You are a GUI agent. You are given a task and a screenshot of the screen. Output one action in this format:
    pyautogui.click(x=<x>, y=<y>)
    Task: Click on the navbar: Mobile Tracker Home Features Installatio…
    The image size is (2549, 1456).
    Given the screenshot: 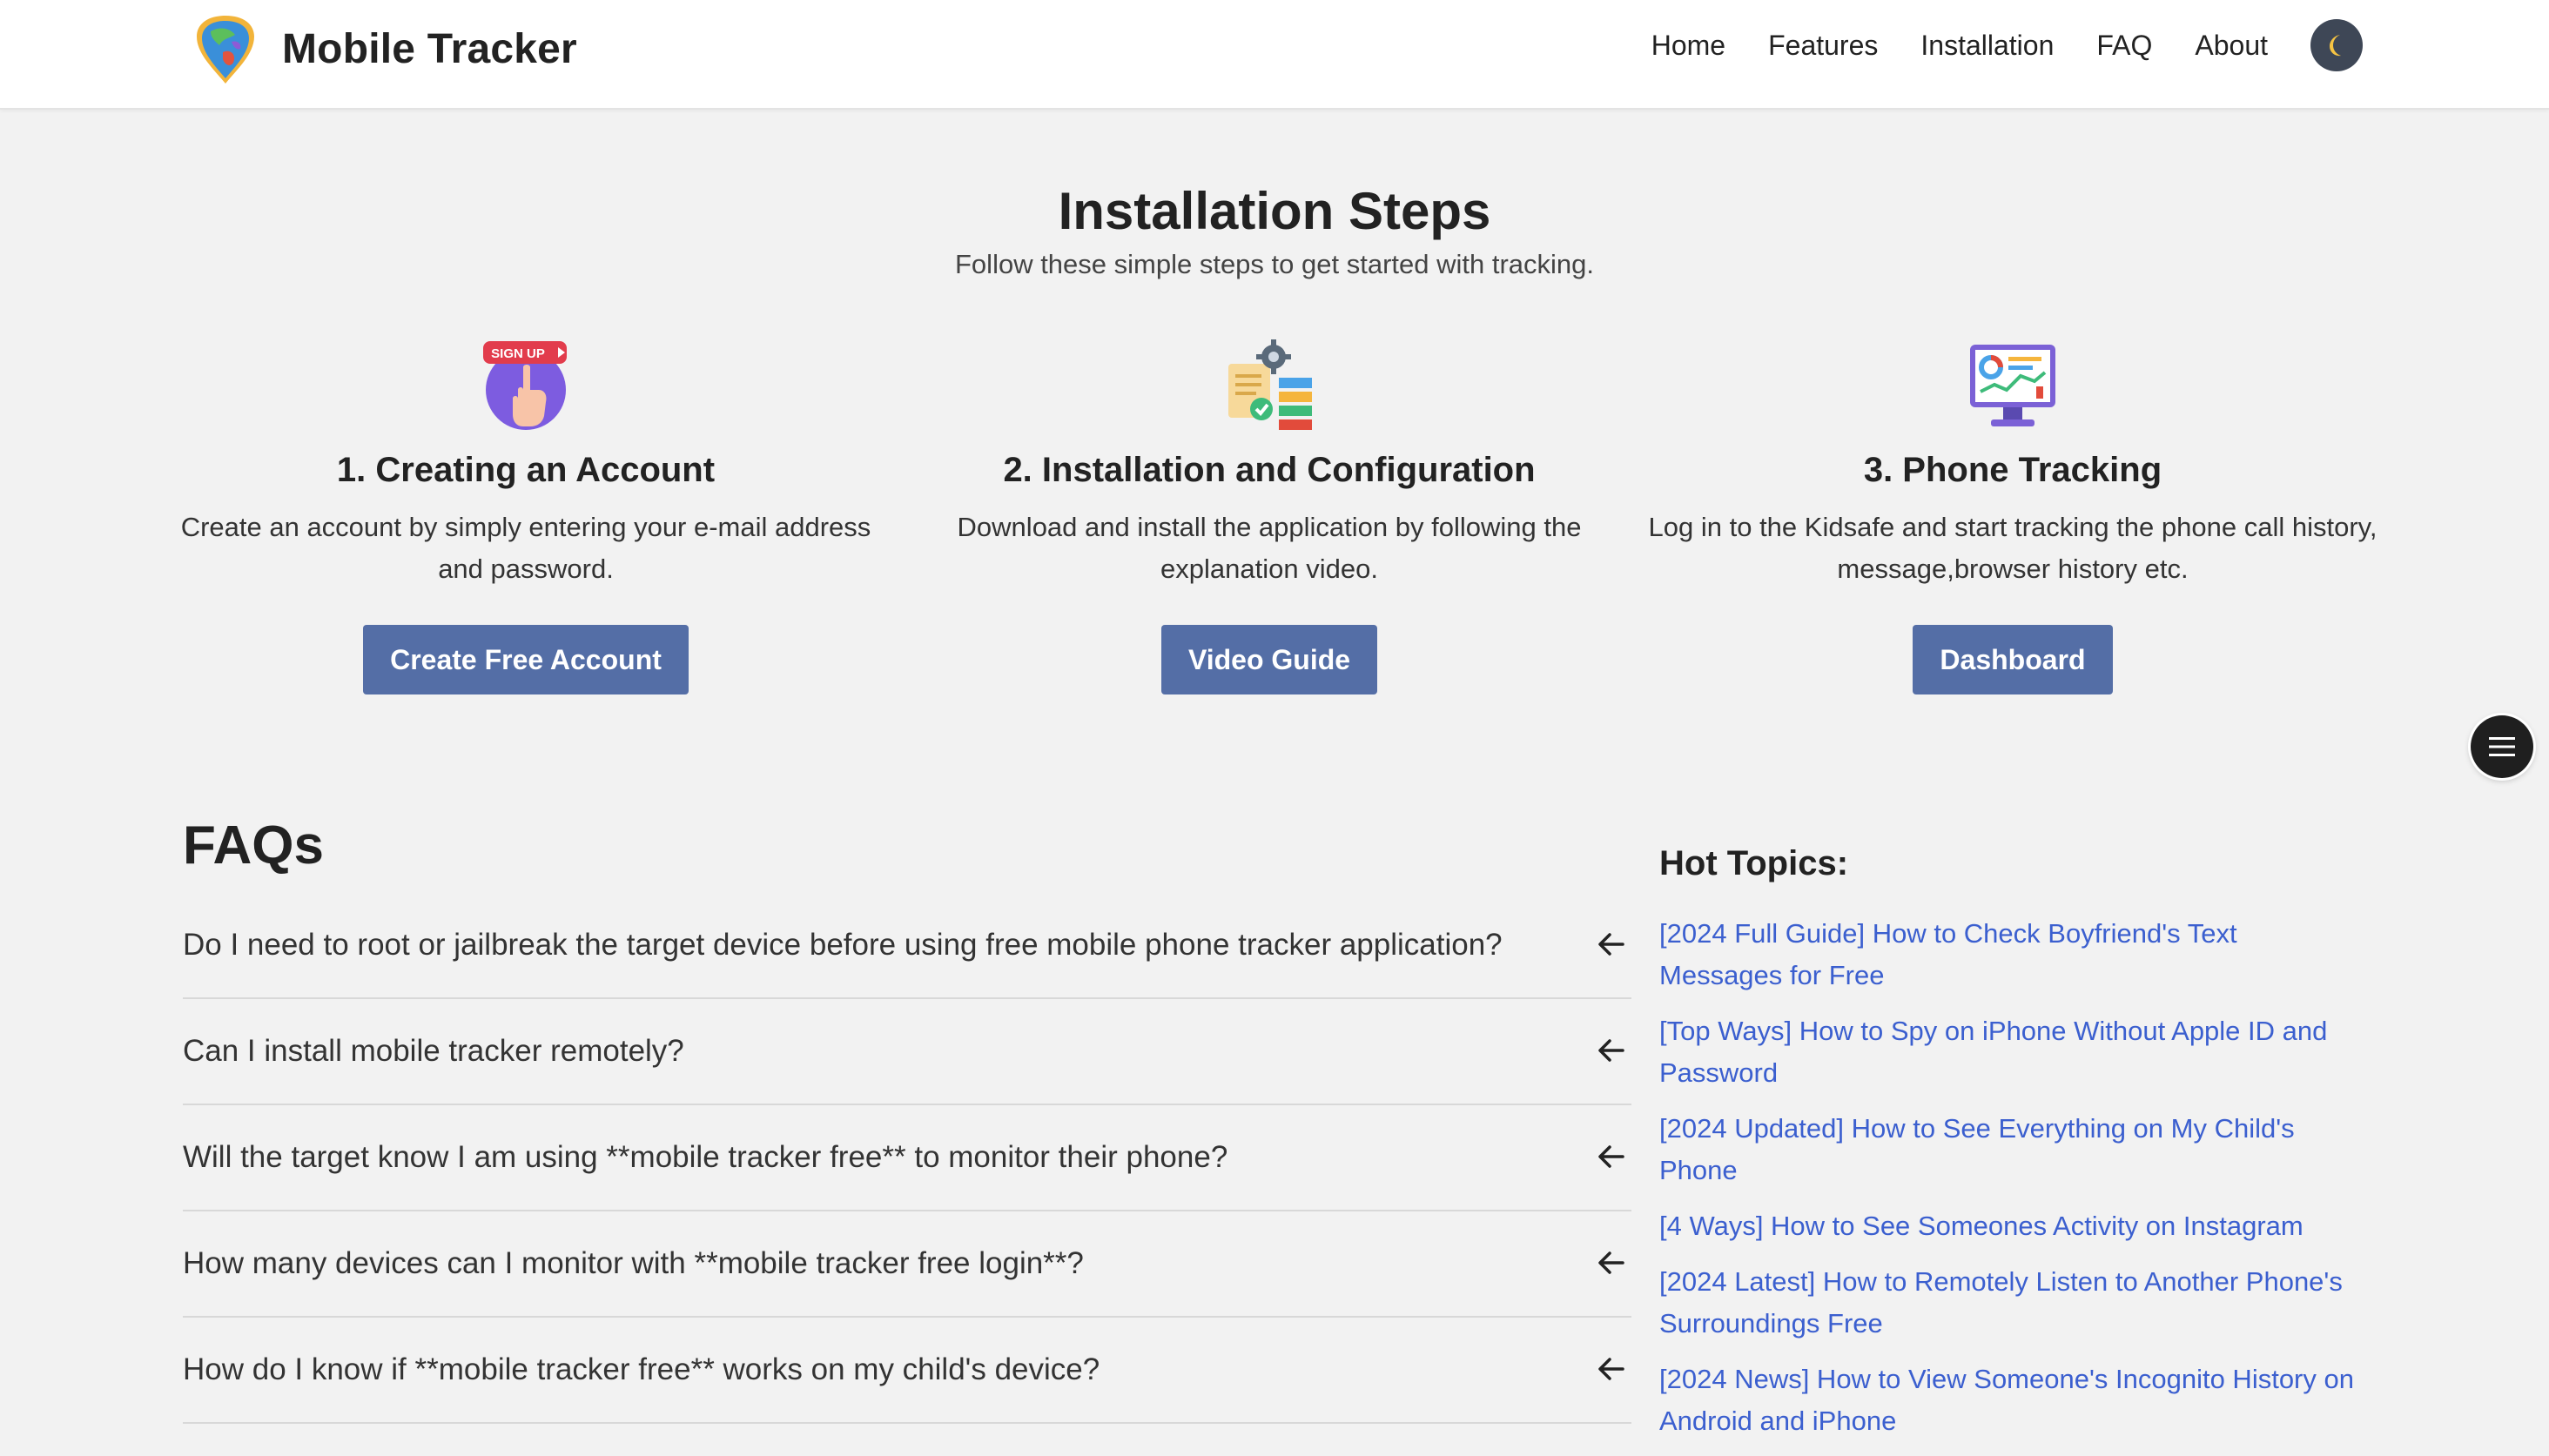 What is the action you would take?
    pyautogui.click(x=1274, y=55)
    